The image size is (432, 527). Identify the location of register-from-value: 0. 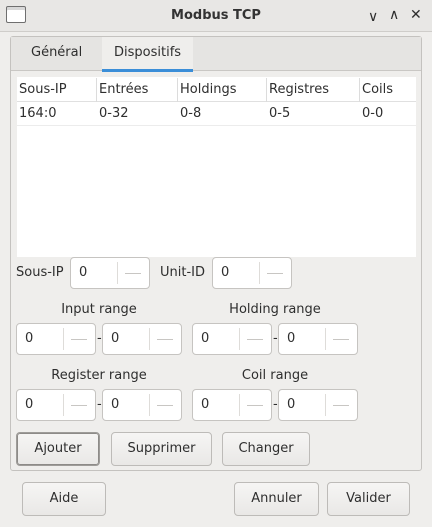
(29, 404).